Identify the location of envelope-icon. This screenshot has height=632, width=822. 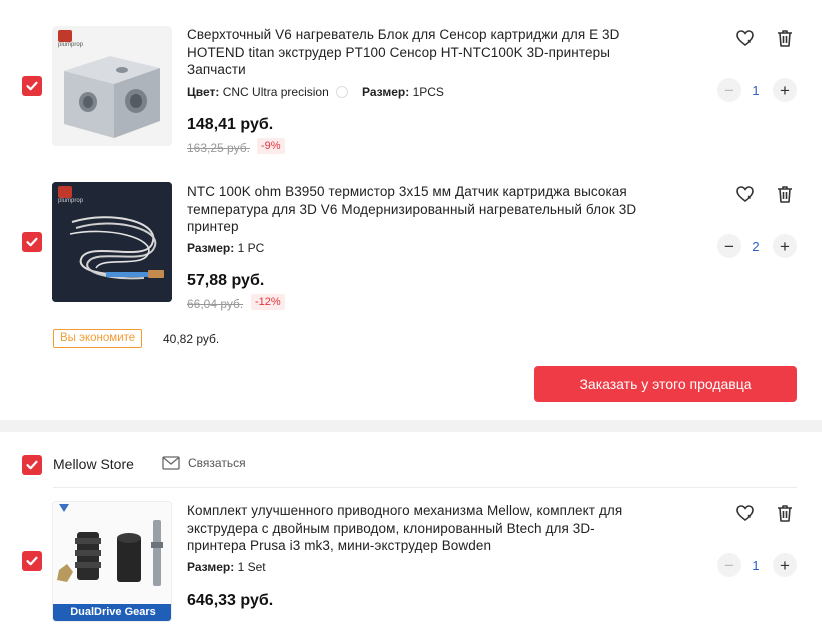
(171, 463).